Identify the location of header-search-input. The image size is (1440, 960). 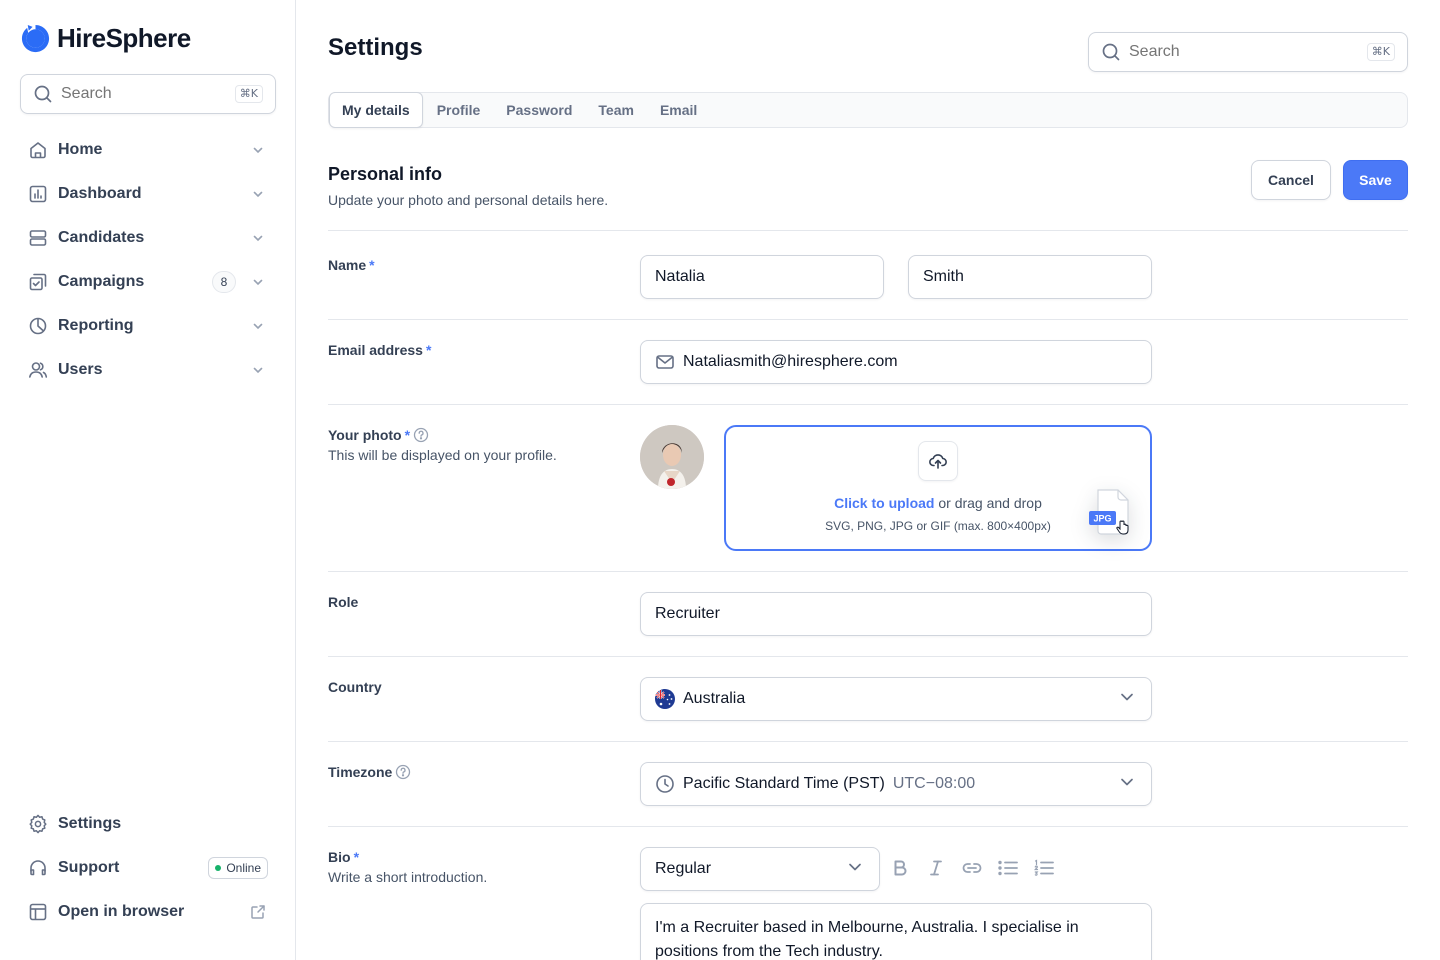
(1244, 52).